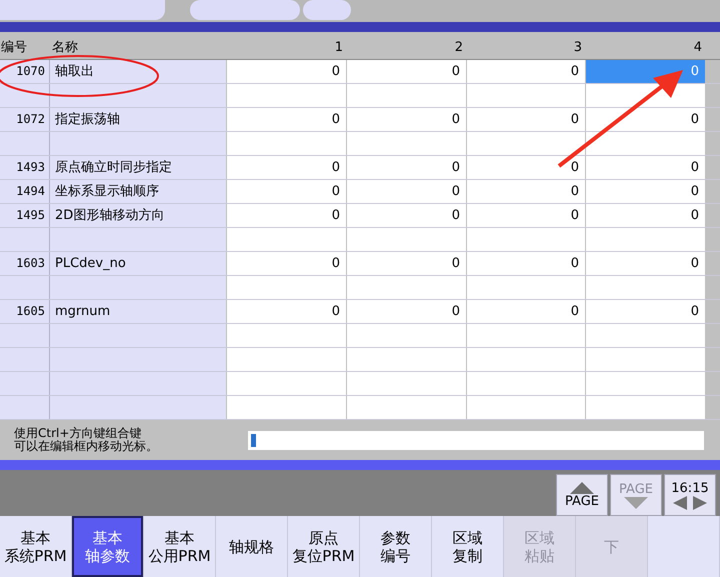 The image size is (720, 577). Describe the element at coordinates (636, 502) in the screenshot. I see `down-triangle-icon` at that location.